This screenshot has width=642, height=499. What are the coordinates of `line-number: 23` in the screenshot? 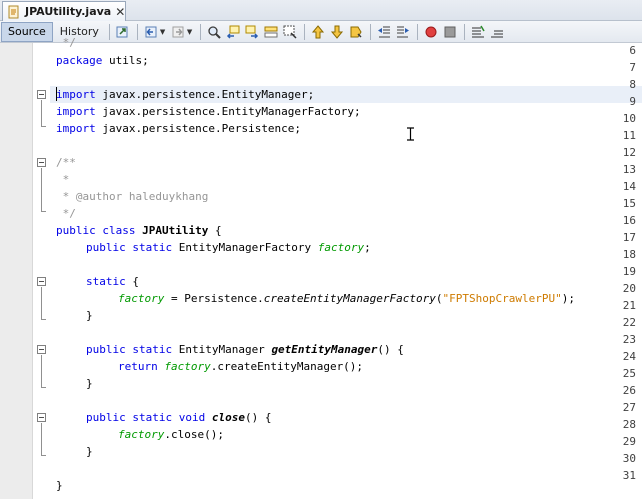 It's located at (629, 339).